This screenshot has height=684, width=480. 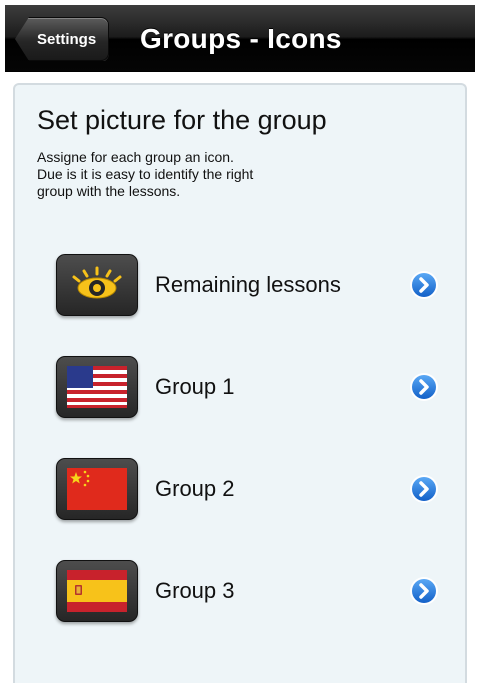 I want to click on group-row-remaining-lessons: Remaining lessons, so click(x=240, y=285).